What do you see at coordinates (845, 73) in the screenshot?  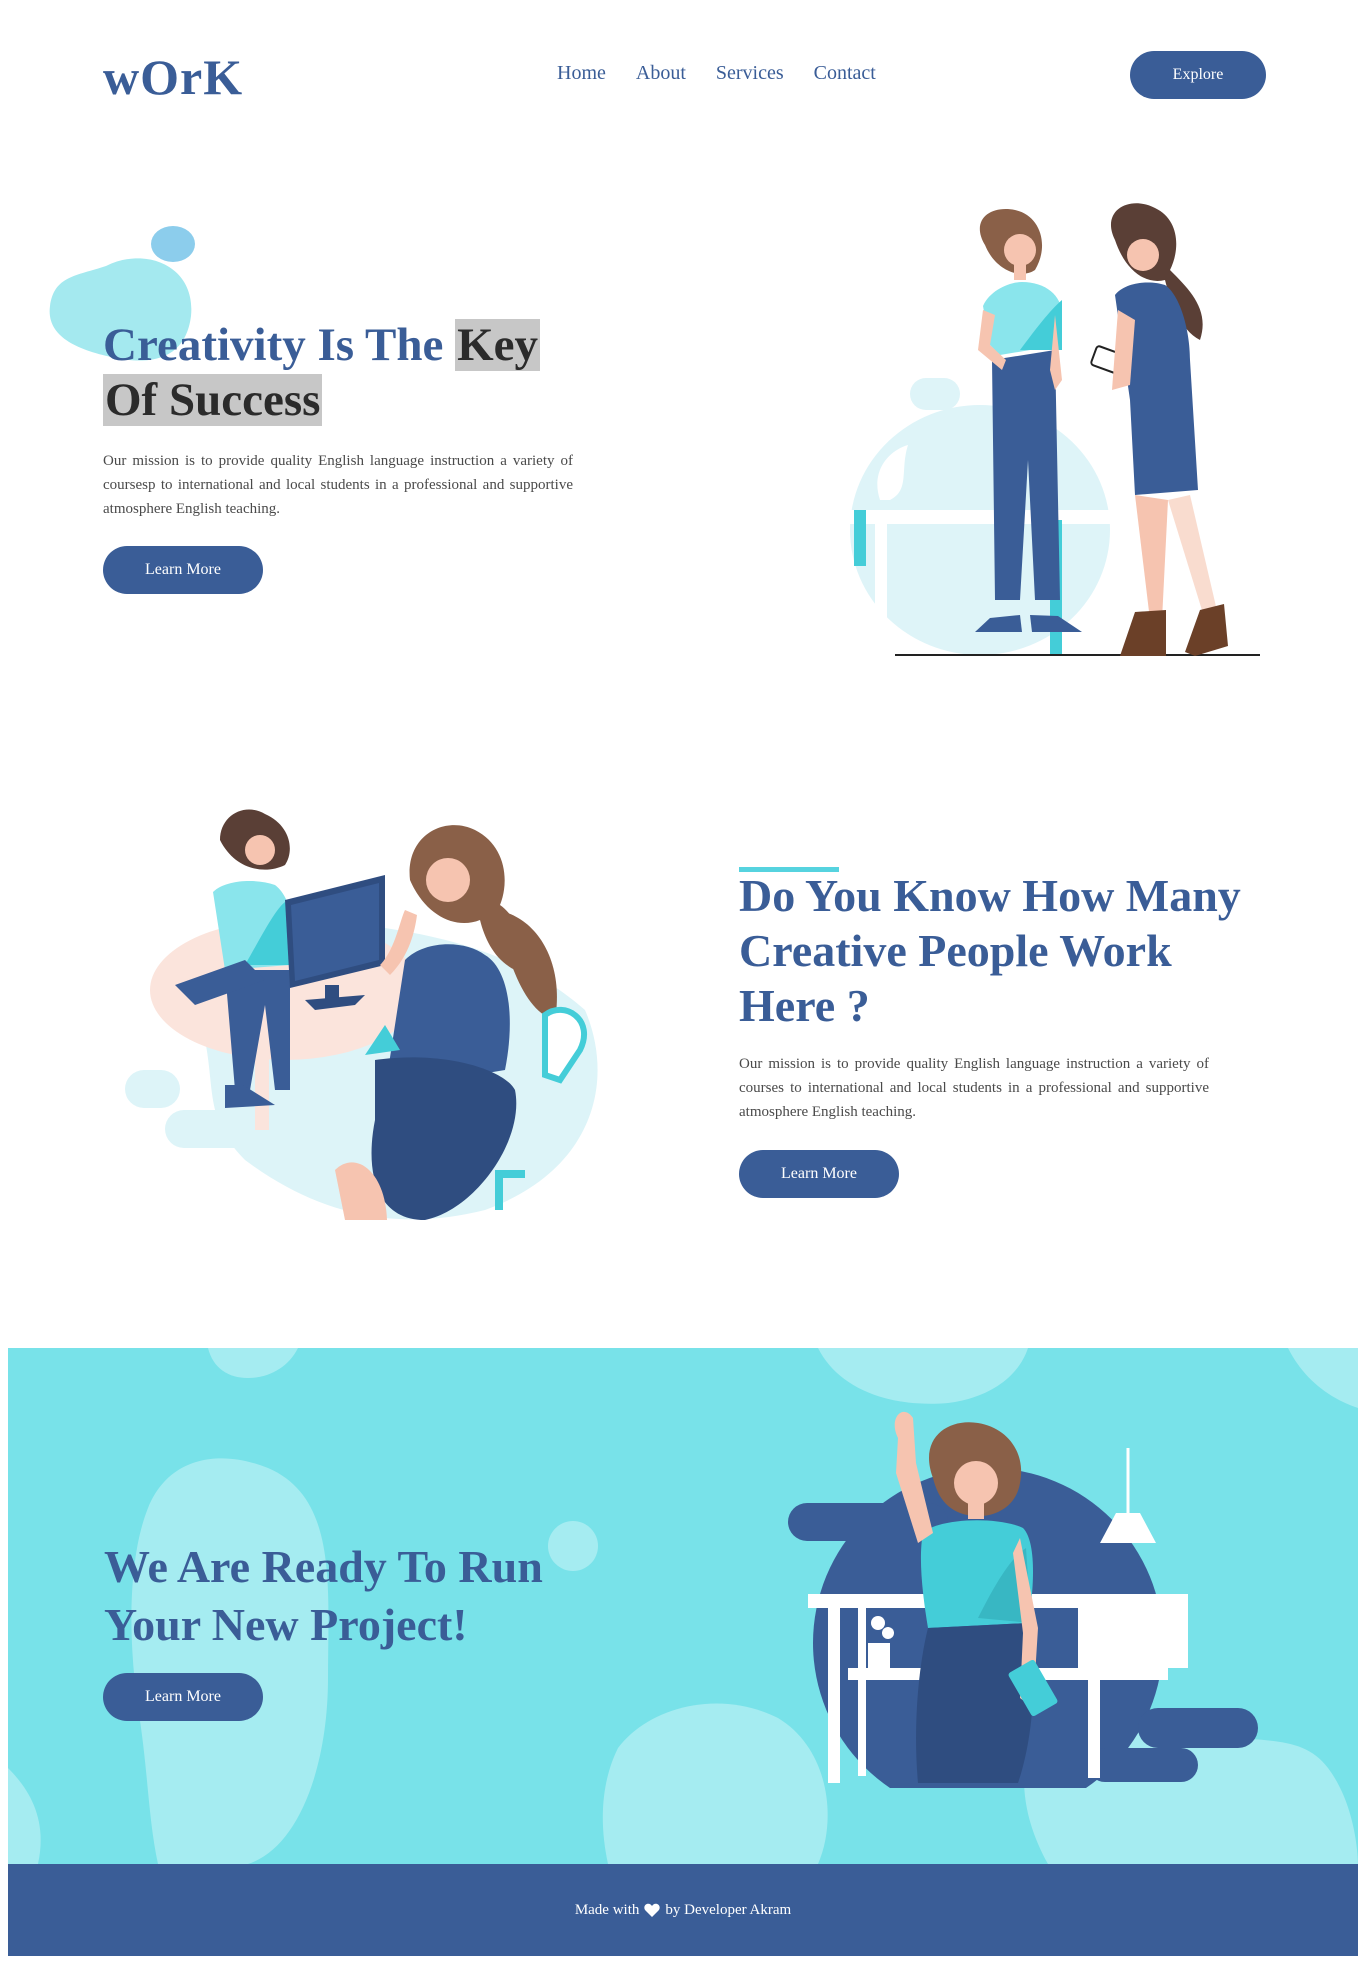 I see `nav-link-contact: Contact` at bounding box center [845, 73].